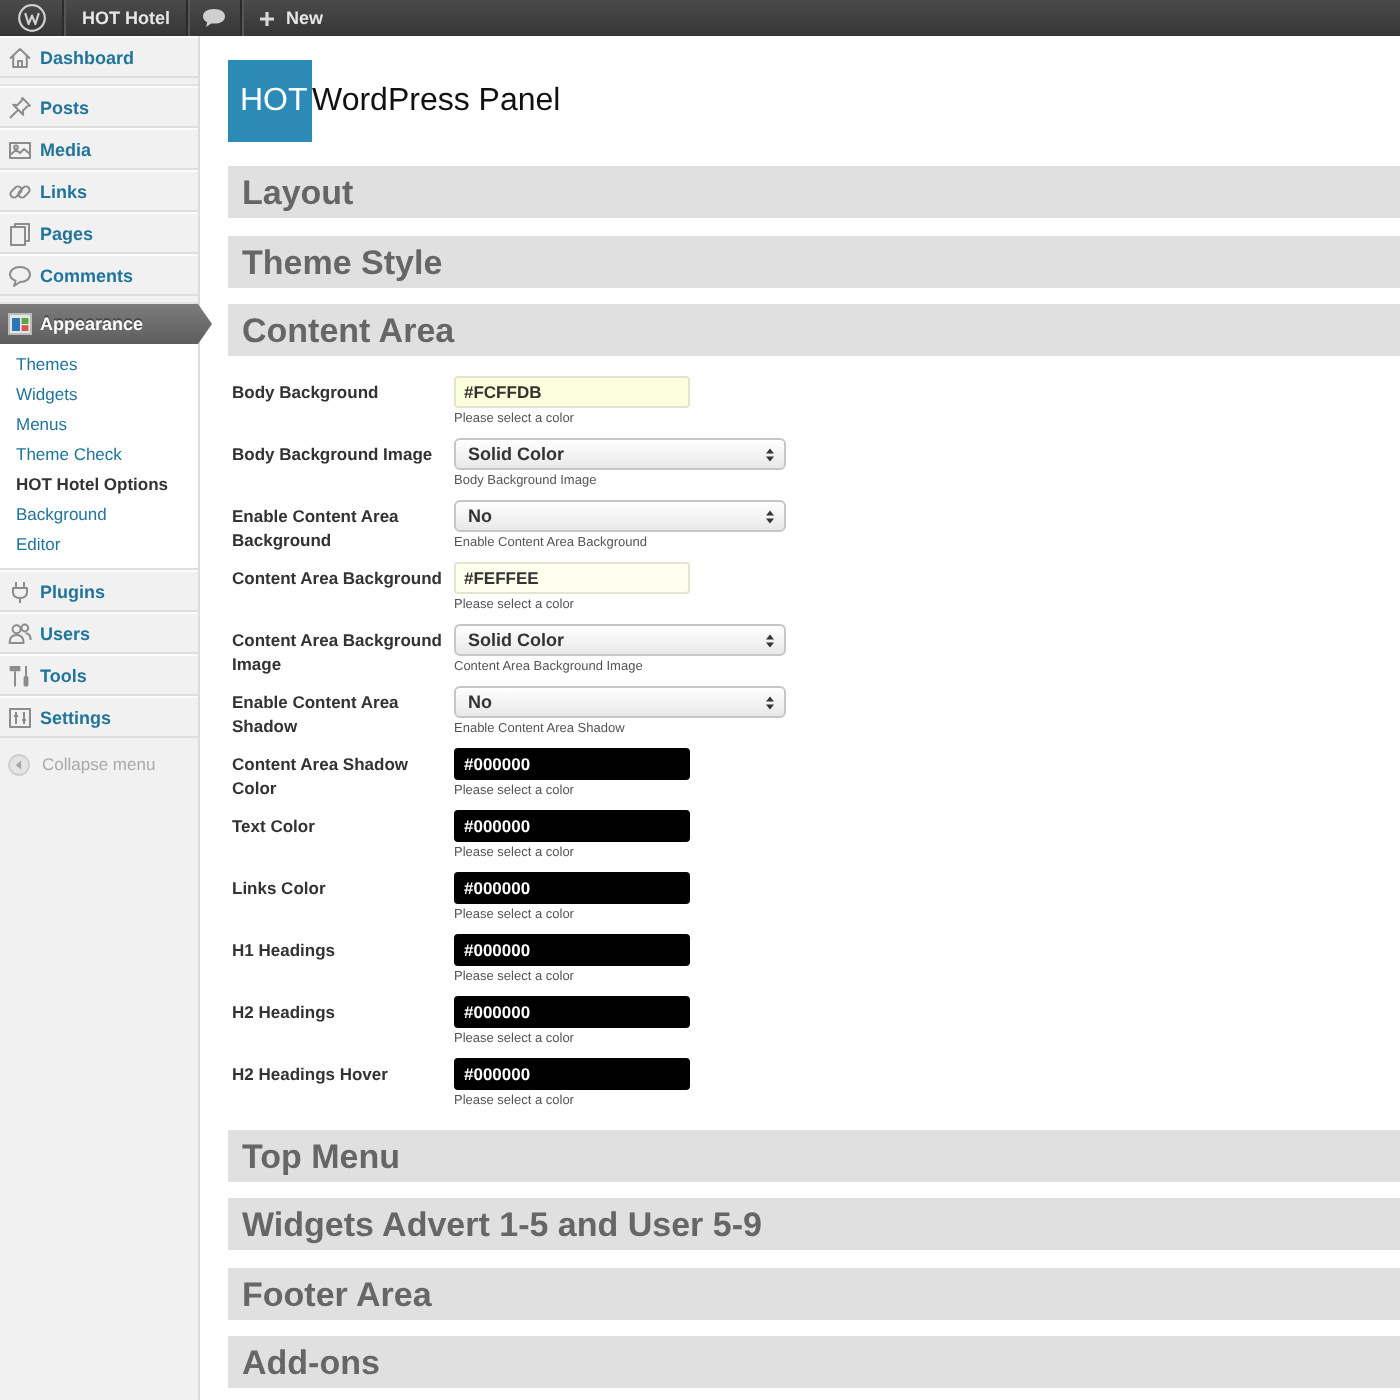  Describe the element at coordinates (572, 578) in the screenshot. I see `color-field: #FEFFEE` at that location.